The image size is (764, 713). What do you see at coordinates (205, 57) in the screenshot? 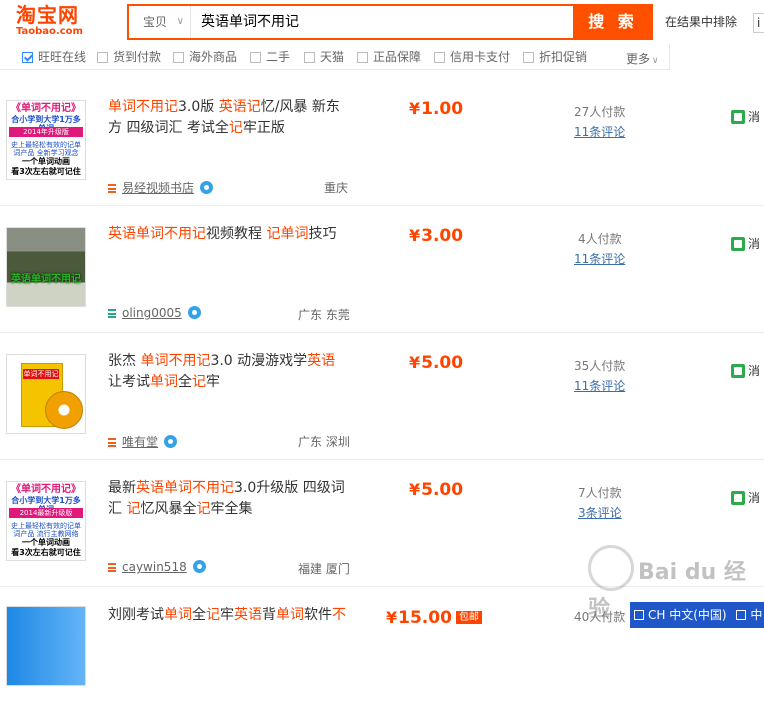
I see `filter-overseas: 海外商品` at bounding box center [205, 57].